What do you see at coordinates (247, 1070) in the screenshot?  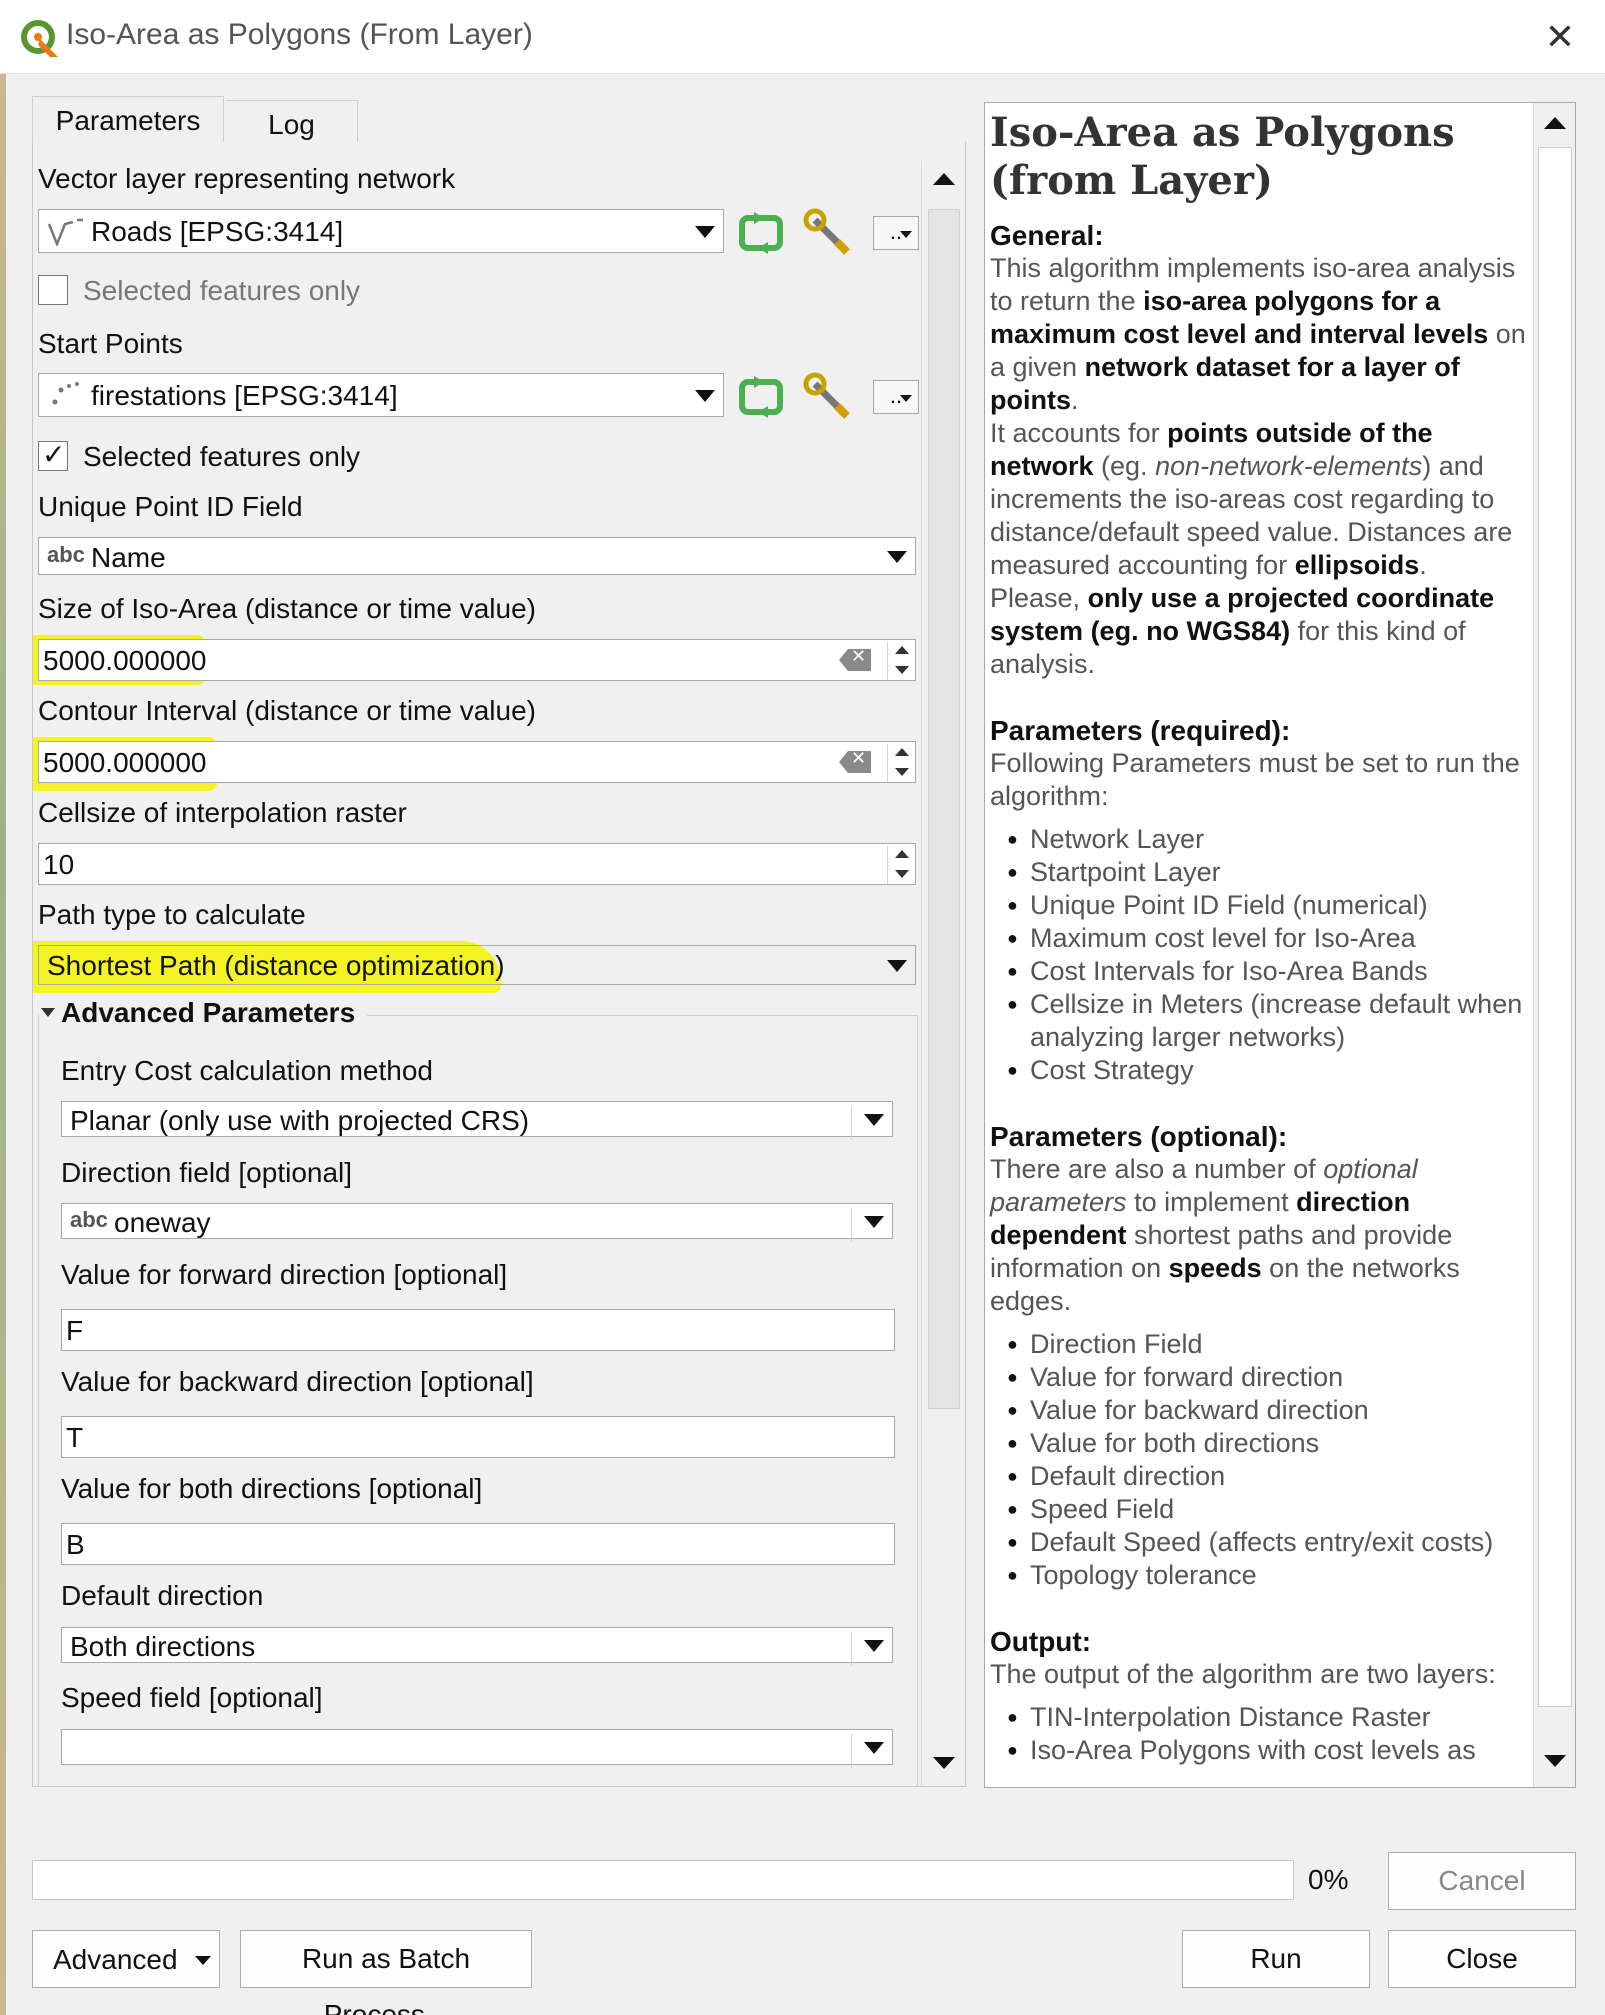 I see `entry-cost-label: Entry Cost calculation method` at bounding box center [247, 1070].